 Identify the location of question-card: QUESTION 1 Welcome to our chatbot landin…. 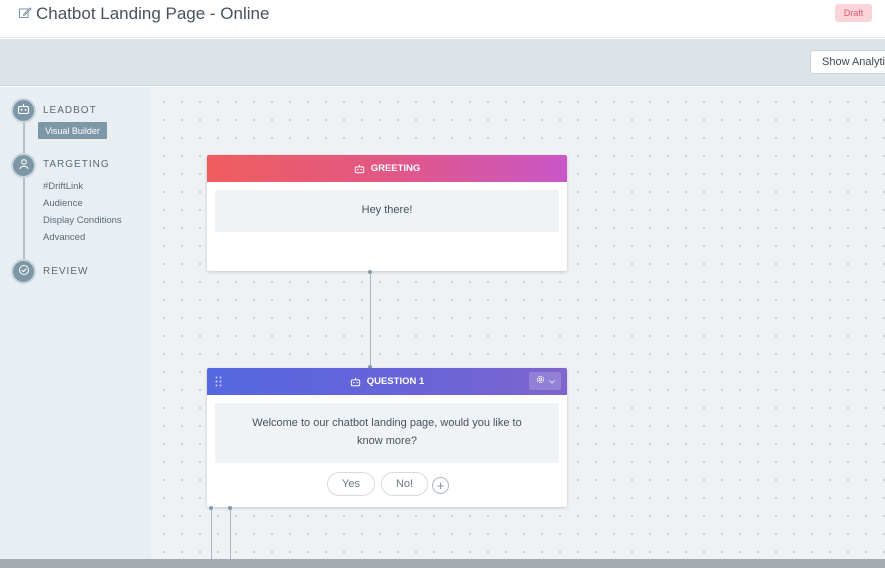
(387, 437).